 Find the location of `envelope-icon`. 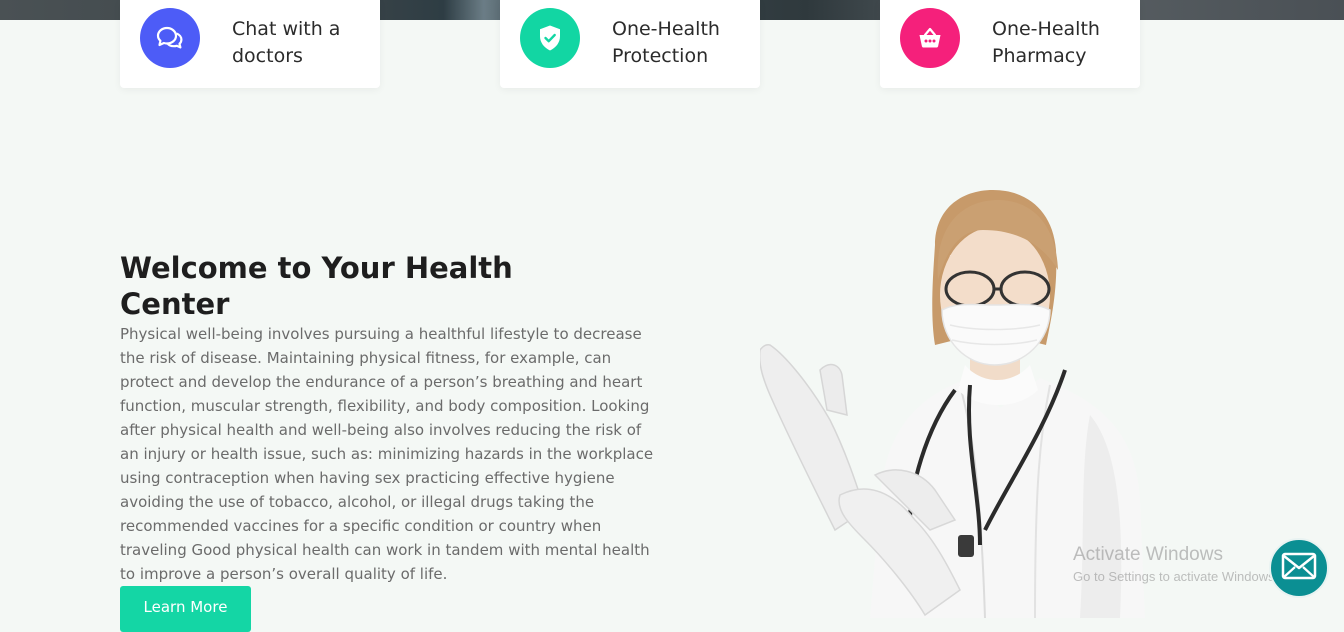

envelope-icon is located at coordinates (1299, 568).